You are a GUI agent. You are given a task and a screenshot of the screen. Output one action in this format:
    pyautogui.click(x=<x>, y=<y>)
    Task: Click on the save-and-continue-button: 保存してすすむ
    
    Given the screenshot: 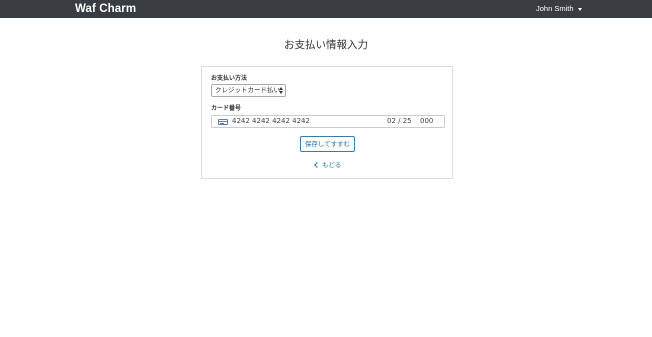 What is the action you would take?
    pyautogui.click(x=327, y=144)
    